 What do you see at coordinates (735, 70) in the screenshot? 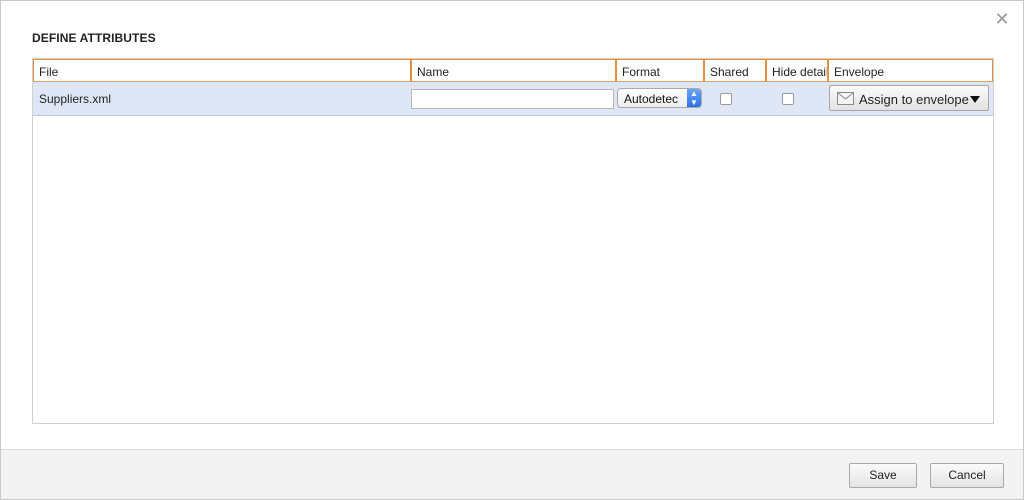
I see `column-header-shared: Shared` at bounding box center [735, 70].